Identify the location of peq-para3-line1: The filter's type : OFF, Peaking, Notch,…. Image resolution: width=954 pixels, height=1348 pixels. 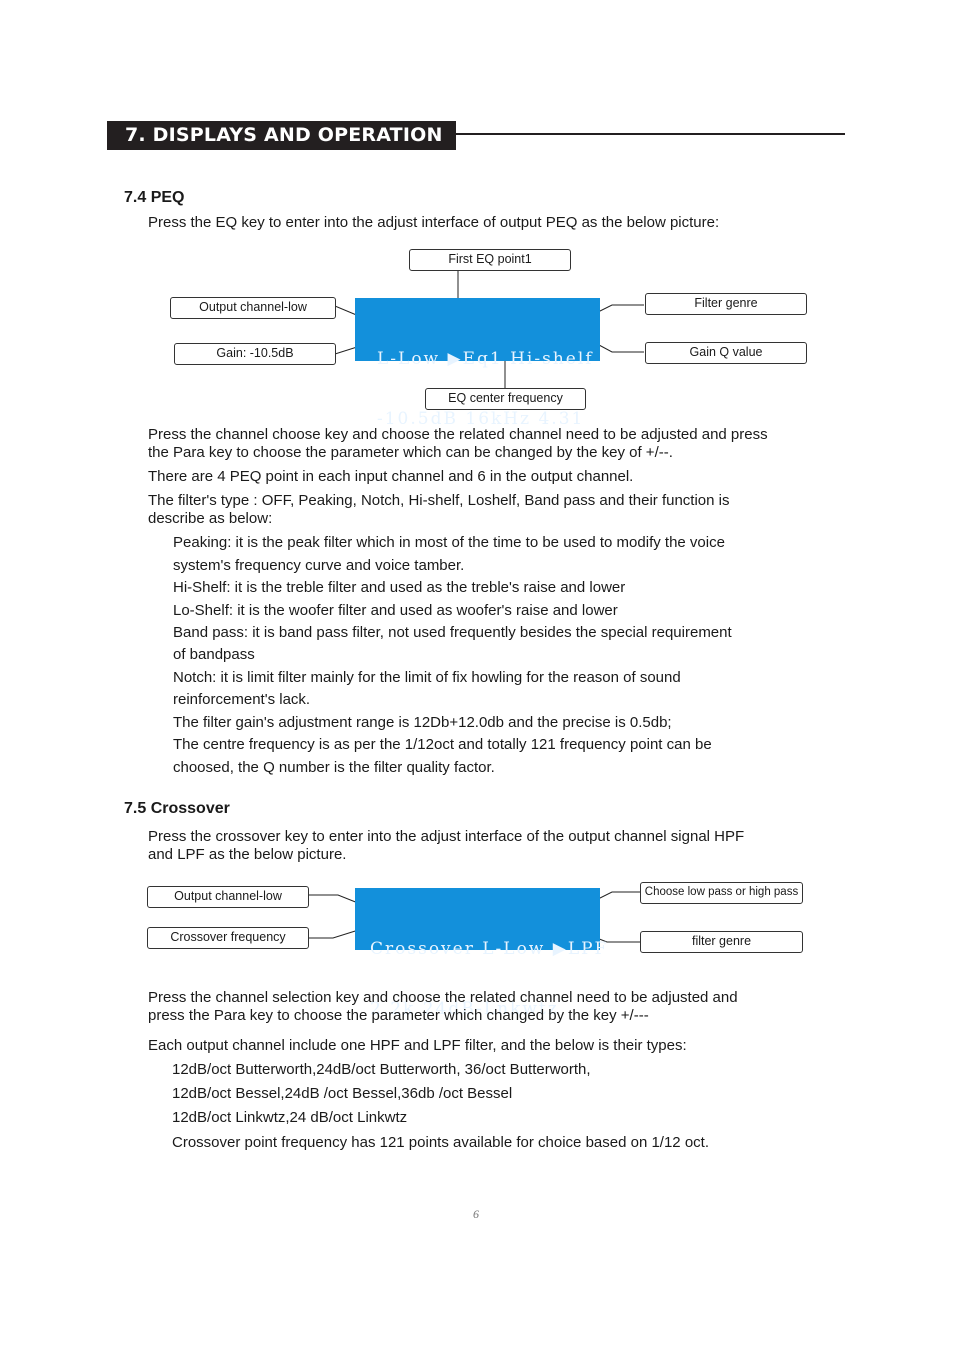
(439, 500).